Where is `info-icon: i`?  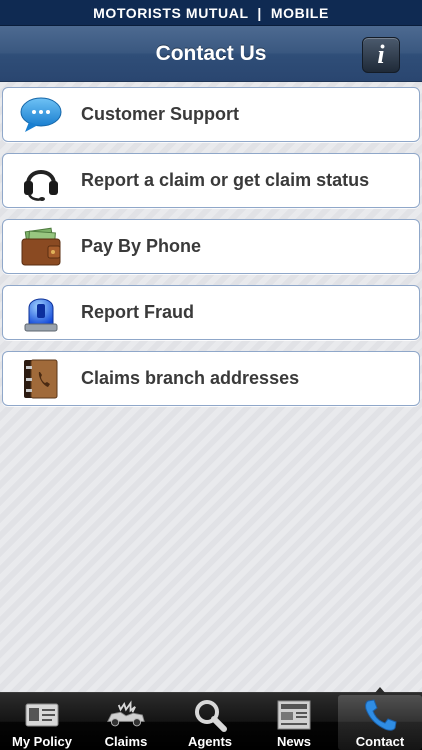
info-icon: i is located at coordinates (381, 54).